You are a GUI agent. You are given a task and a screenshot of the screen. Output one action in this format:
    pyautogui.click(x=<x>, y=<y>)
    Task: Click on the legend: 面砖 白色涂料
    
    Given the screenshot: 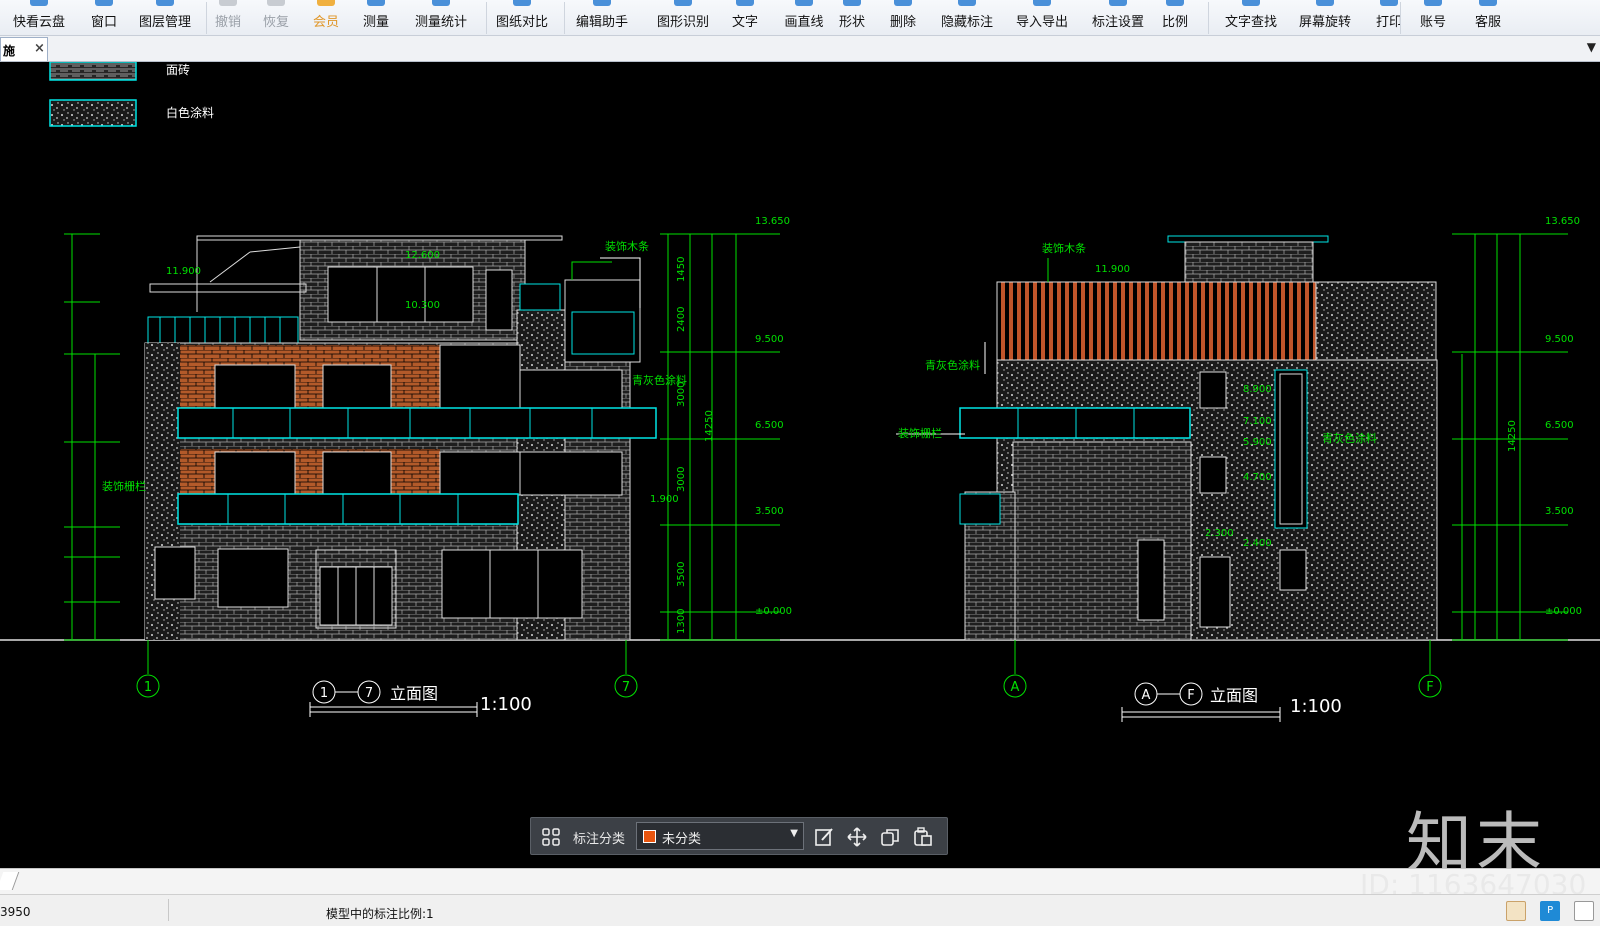 What is the action you would take?
    pyautogui.click(x=131, y=94)
    